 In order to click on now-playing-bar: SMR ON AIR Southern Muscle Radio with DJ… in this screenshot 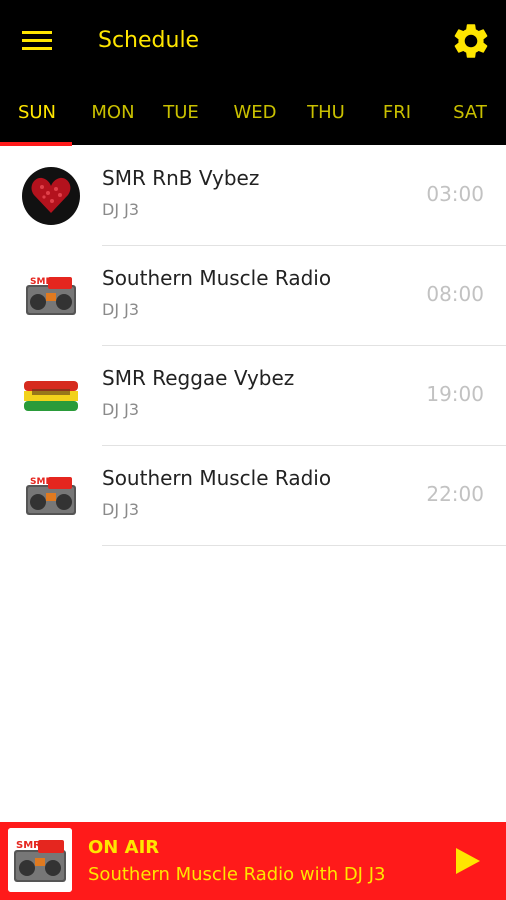, I will do `click(253, 861)`.